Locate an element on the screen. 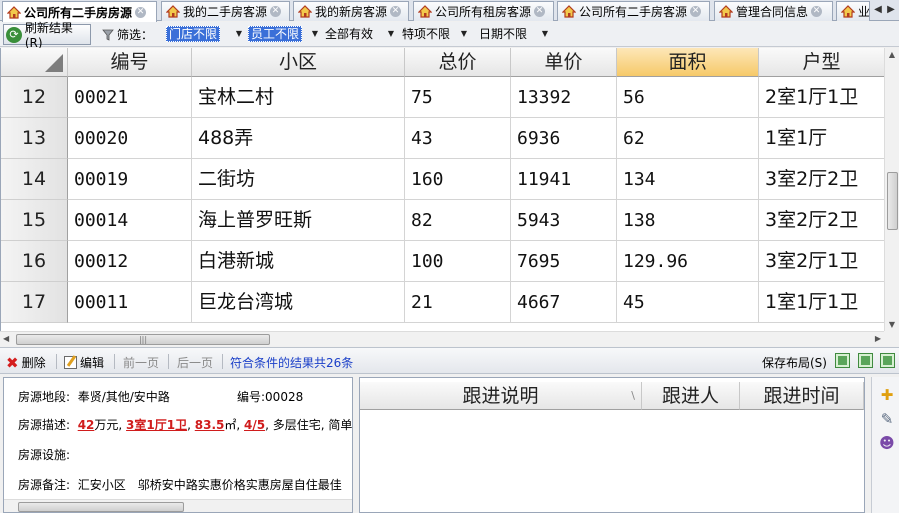  cell-layout: 2室1厅1卫 is located at coordinates (821, 97).